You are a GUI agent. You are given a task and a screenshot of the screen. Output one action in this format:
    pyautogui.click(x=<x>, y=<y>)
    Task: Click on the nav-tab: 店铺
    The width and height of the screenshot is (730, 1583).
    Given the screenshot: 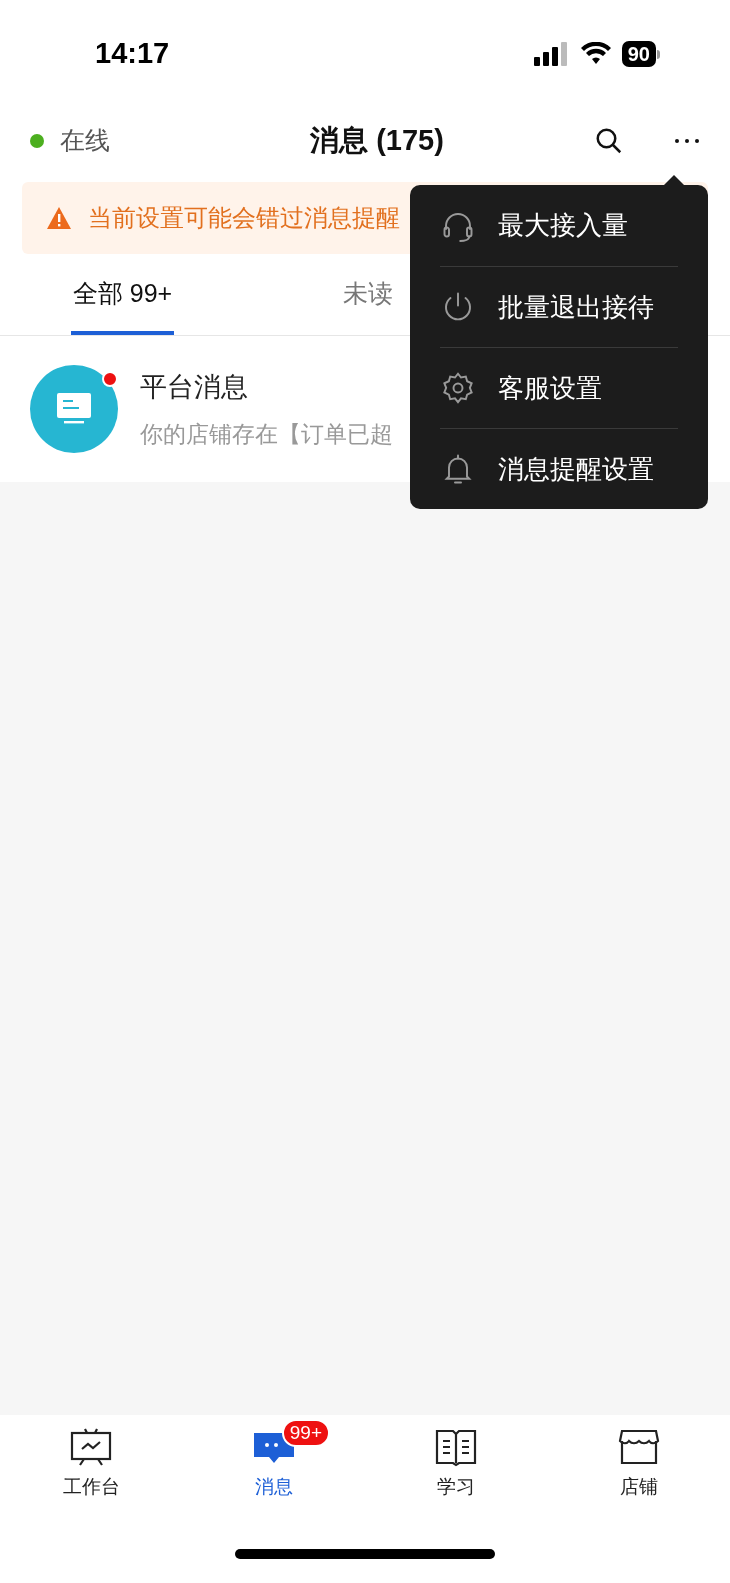 What is the action you would take?
    pyautogui.click(x=638, y=1459)
    